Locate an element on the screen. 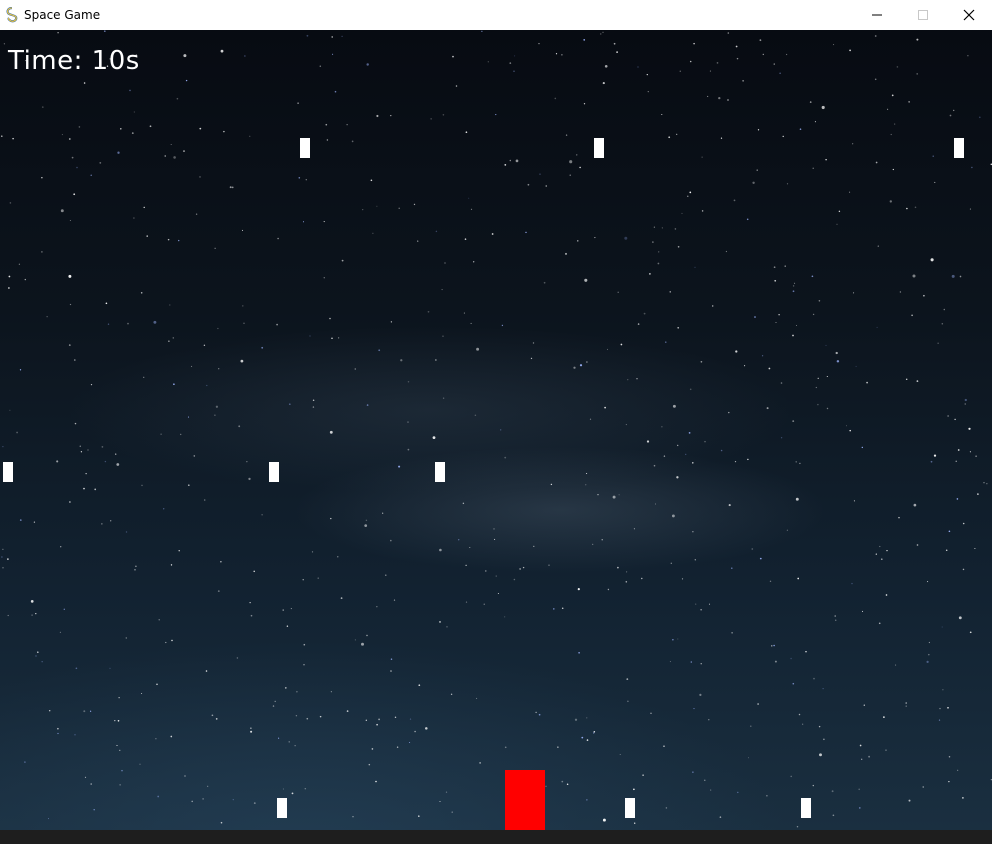  title-bar: Space Game is located at coordinates (496, 15).